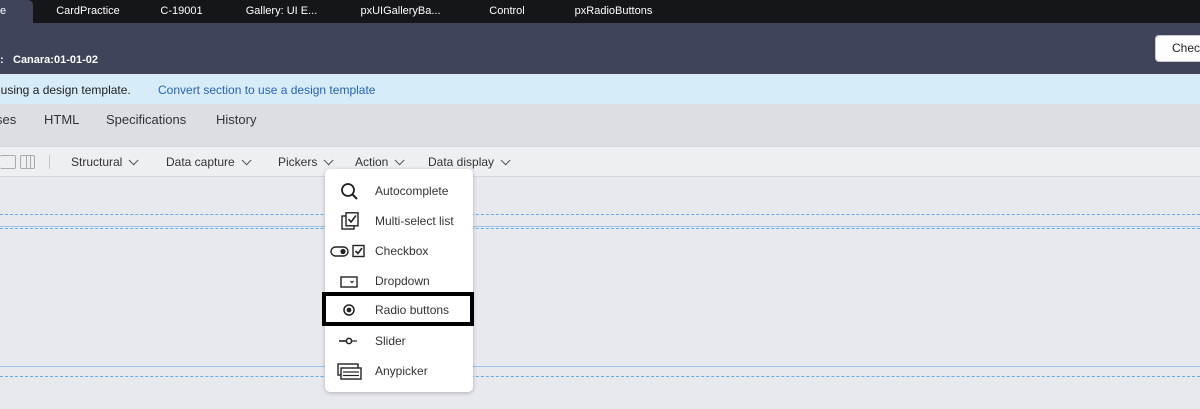  I want to click on tab-c-19001: C-19001, so click(181, 11).